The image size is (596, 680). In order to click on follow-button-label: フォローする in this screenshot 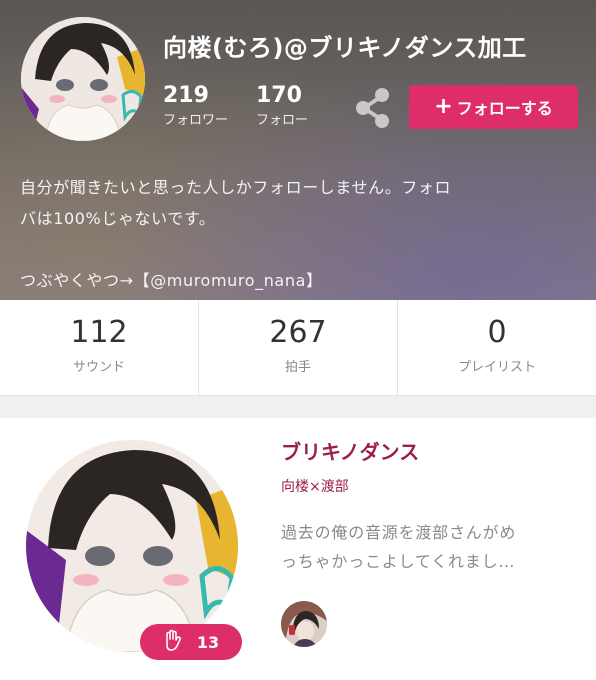, I will do `click(504, 108)`.